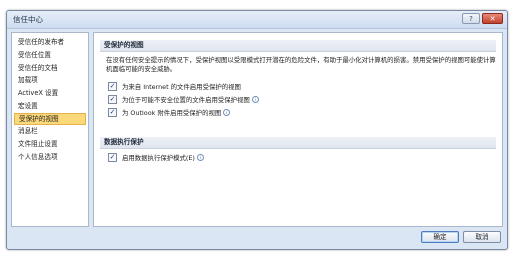  I want to click on internet-files-label: 为来自 Internet 的文件启用受保护的视图, so click(181, 87).